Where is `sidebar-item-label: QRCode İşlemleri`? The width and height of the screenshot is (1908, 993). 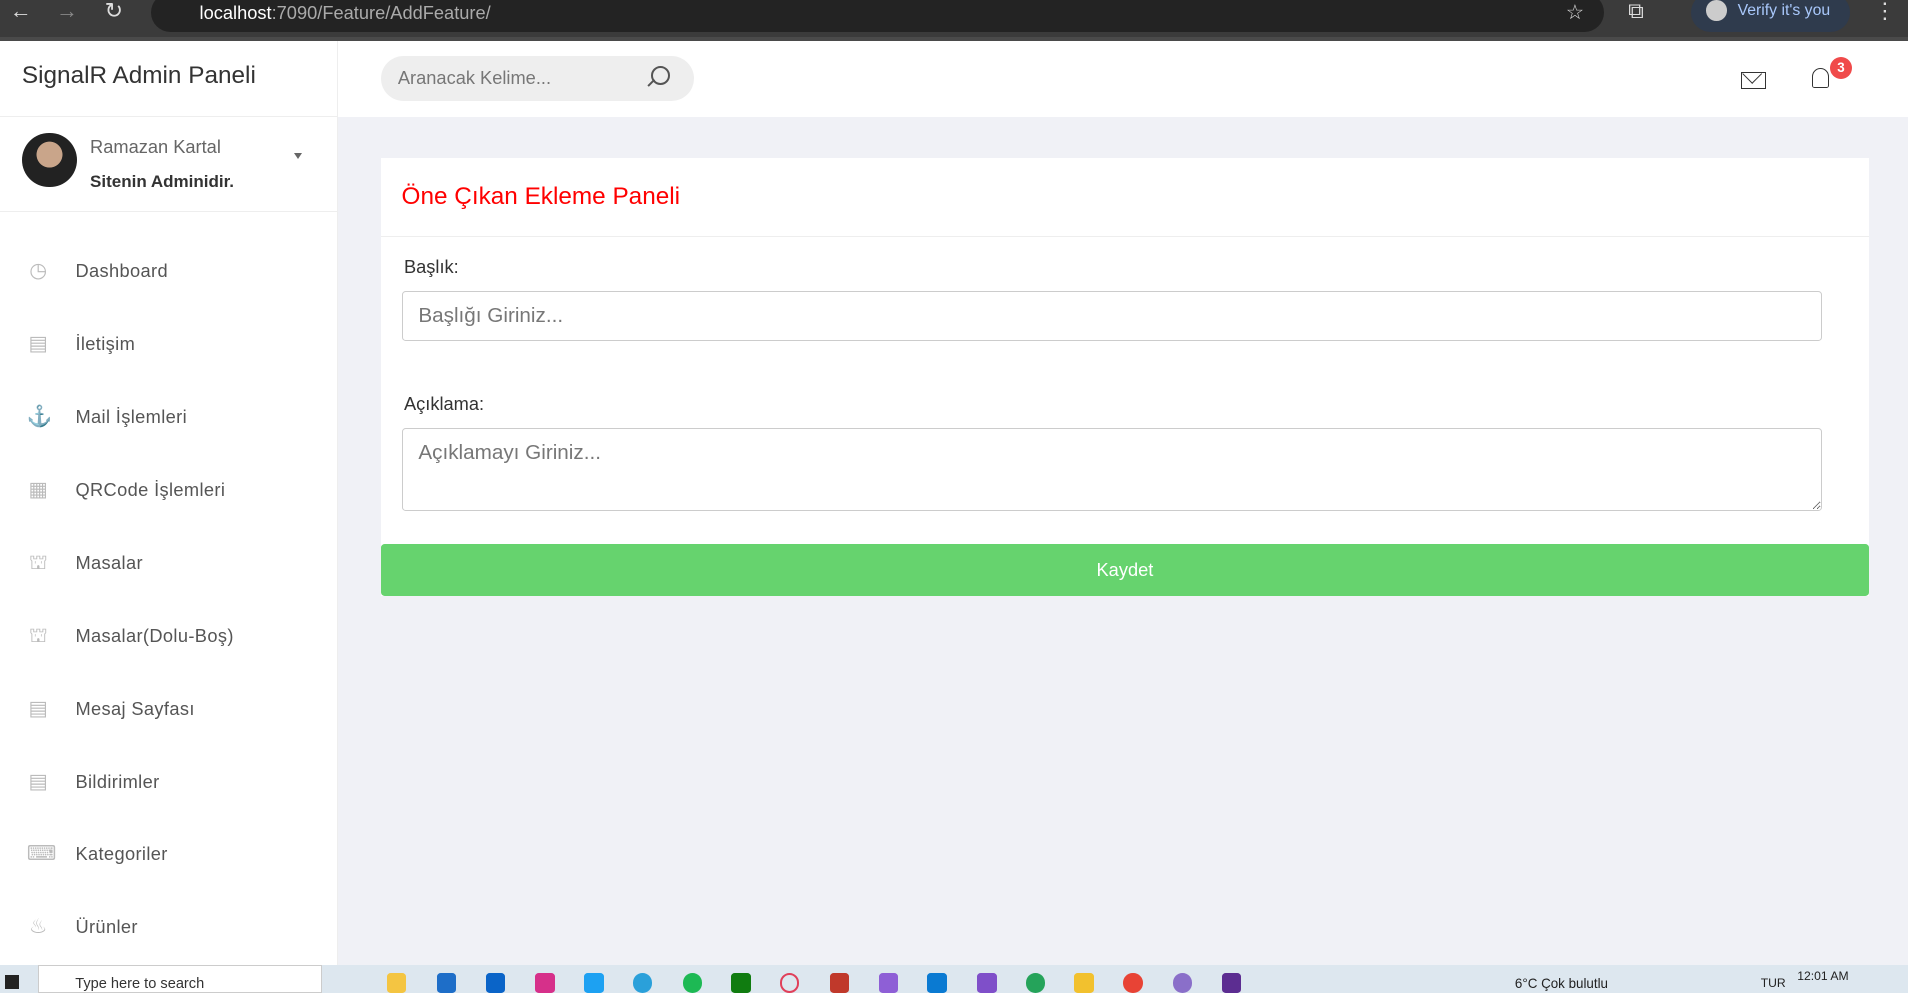
sidebar-item-label: QRCode İşlemleri is located at coordinates (150, 490).